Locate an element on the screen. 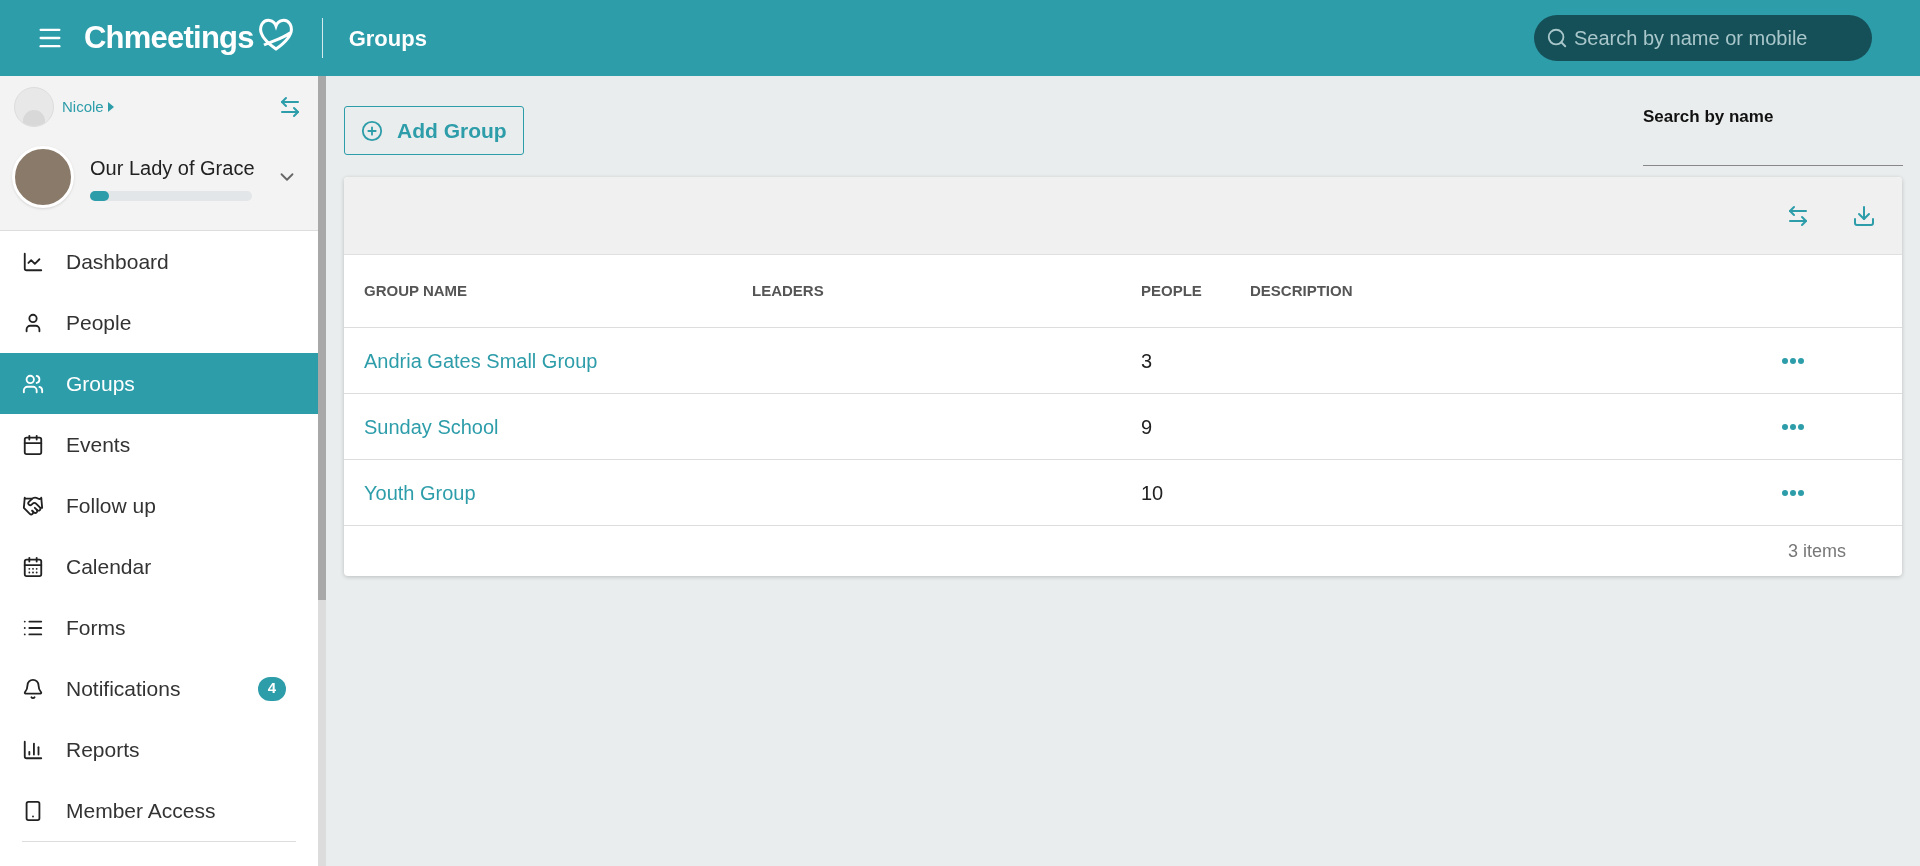 This screenshot has height=866, width=1920. switch-account-button is located at coordinates (290, 107).